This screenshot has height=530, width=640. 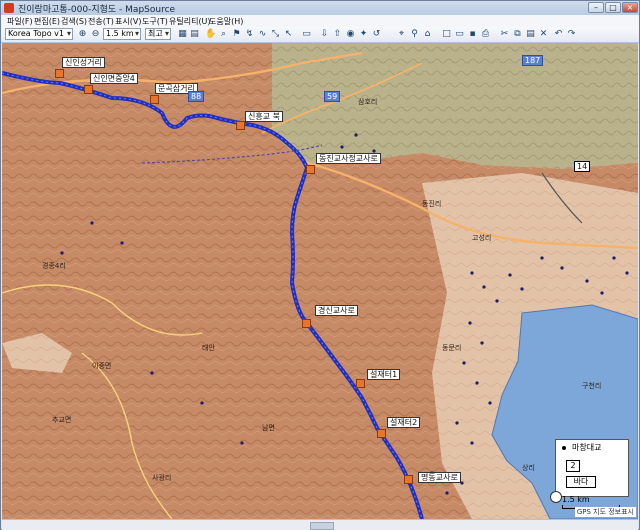 I want to click on hand-tool-icon: ✋, so click(x=210, y=34).